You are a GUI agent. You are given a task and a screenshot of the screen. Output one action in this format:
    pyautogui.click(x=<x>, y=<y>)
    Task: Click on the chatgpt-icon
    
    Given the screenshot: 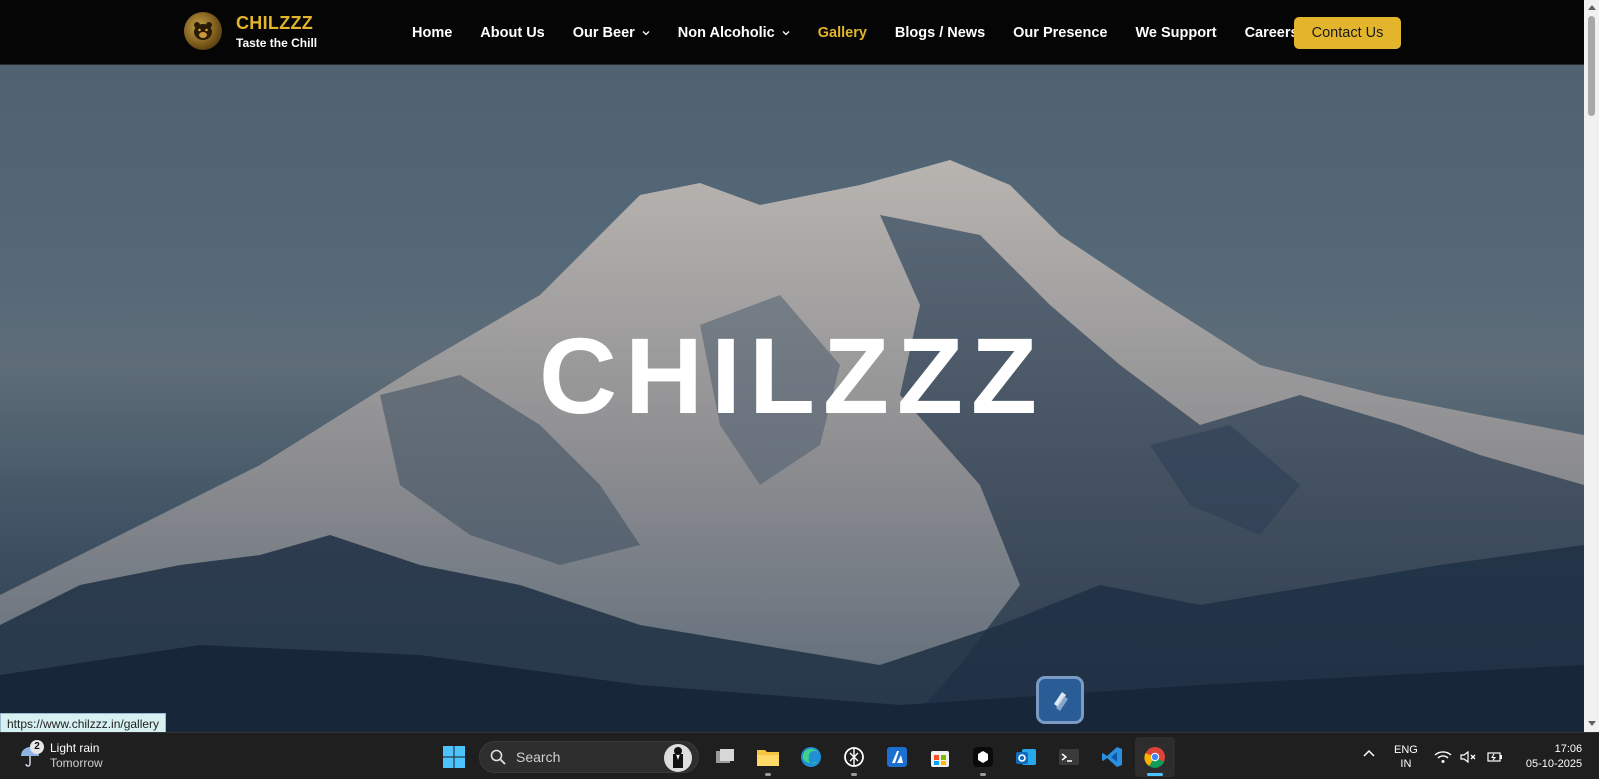 What is the action you would take?
    pyautogui.click(x=854, y=757)
    